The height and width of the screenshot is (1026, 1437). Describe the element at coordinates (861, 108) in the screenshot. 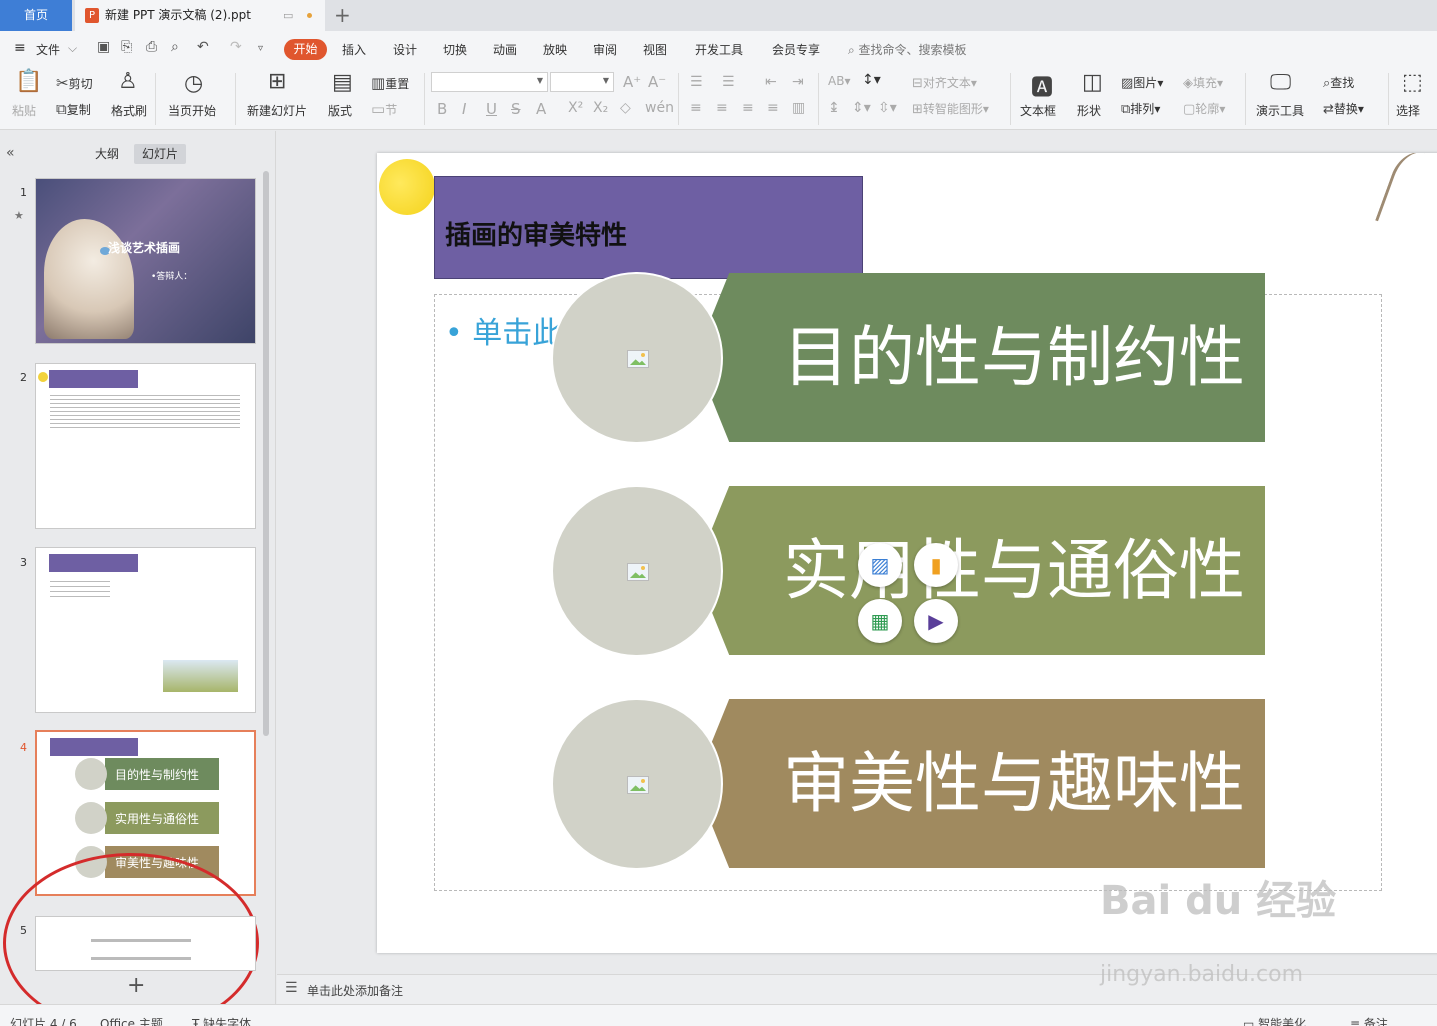

I see `paragraph-spacing-icon: ⇕▾` at that location.